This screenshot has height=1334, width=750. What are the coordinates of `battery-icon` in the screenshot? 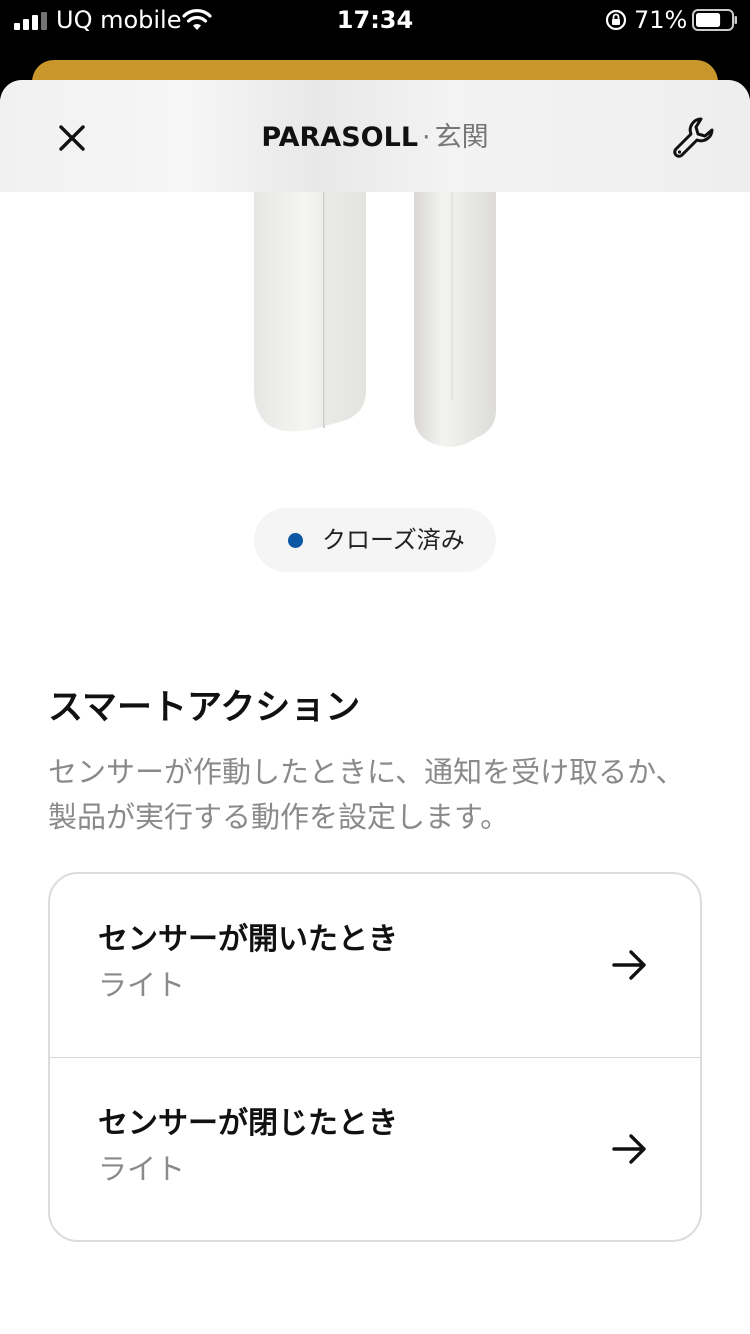 It's located at (714, 20).